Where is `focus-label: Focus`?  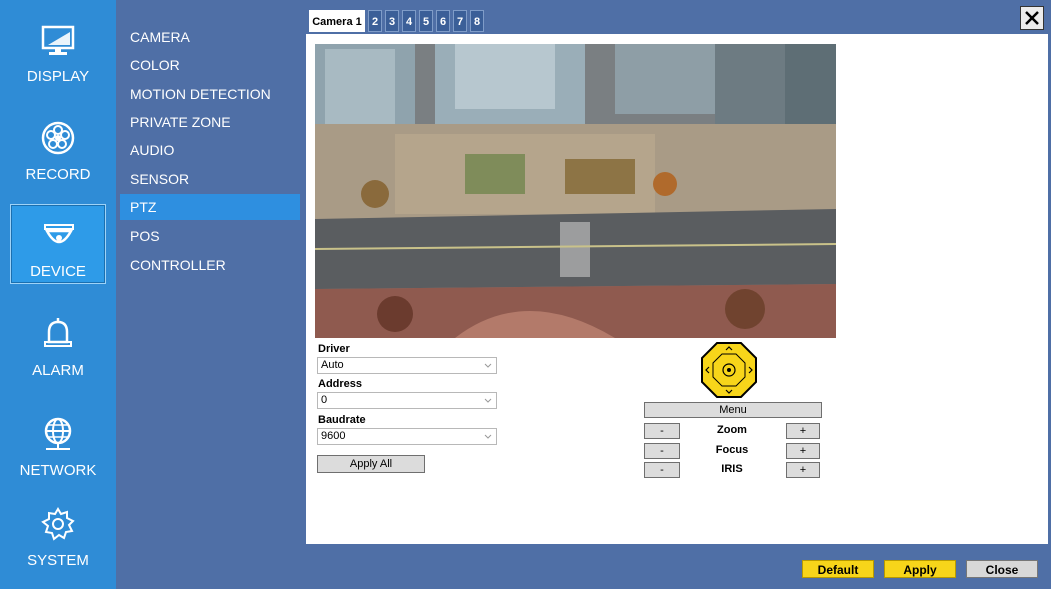 focus-label: Focus is located at coordinates (732, 450).